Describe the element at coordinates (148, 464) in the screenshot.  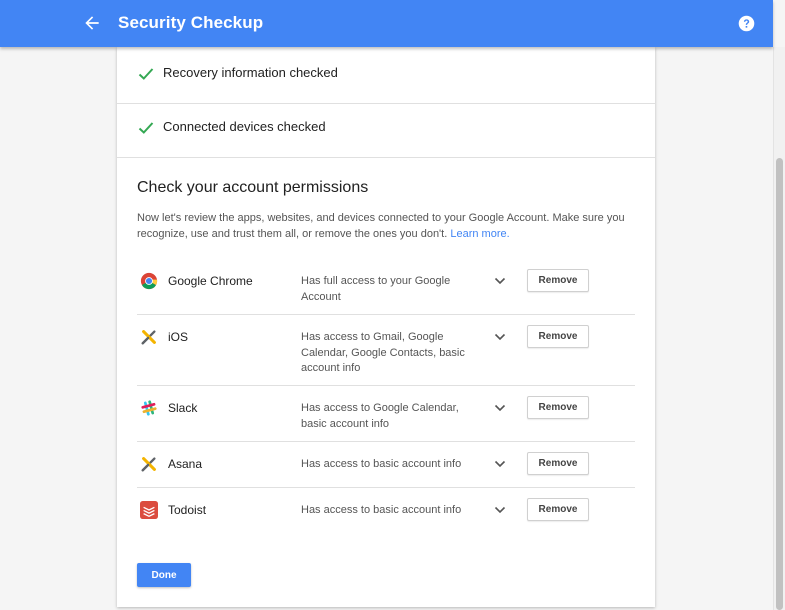
I see `asana-app-icon` at that location.